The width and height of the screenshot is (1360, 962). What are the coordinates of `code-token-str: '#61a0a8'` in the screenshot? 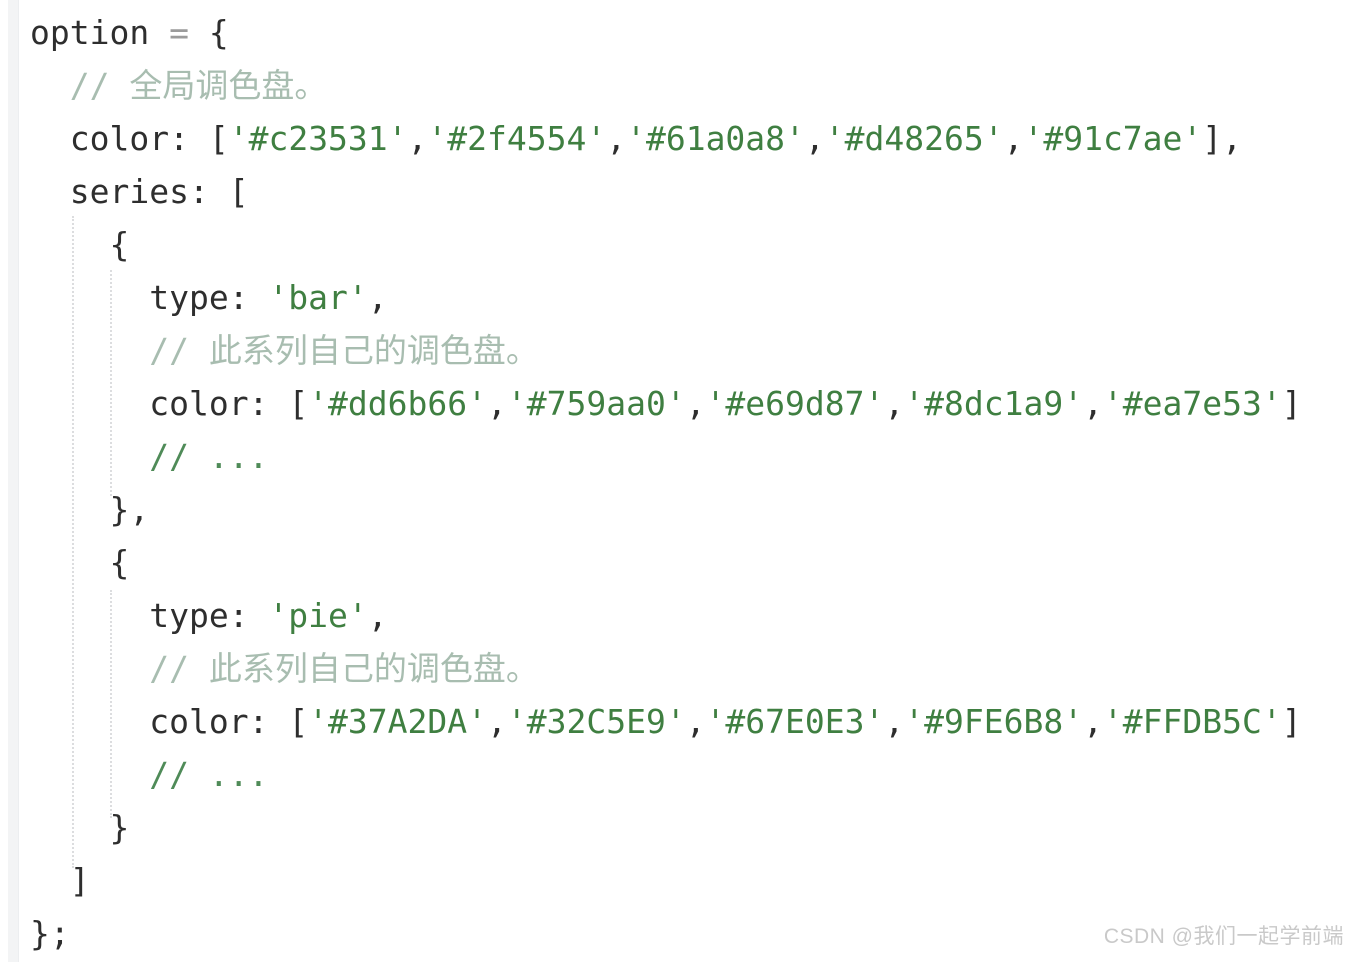 It's located at (715, 138).